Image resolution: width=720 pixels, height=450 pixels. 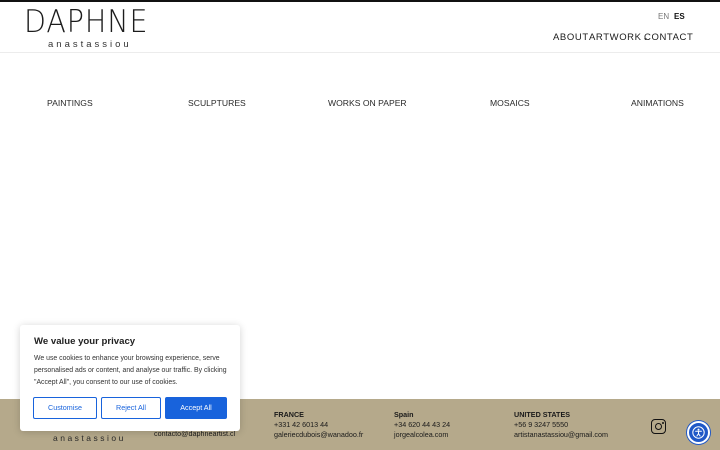 I want to click on logo-subtitle: anastassiou, so click(x=90, y=44).